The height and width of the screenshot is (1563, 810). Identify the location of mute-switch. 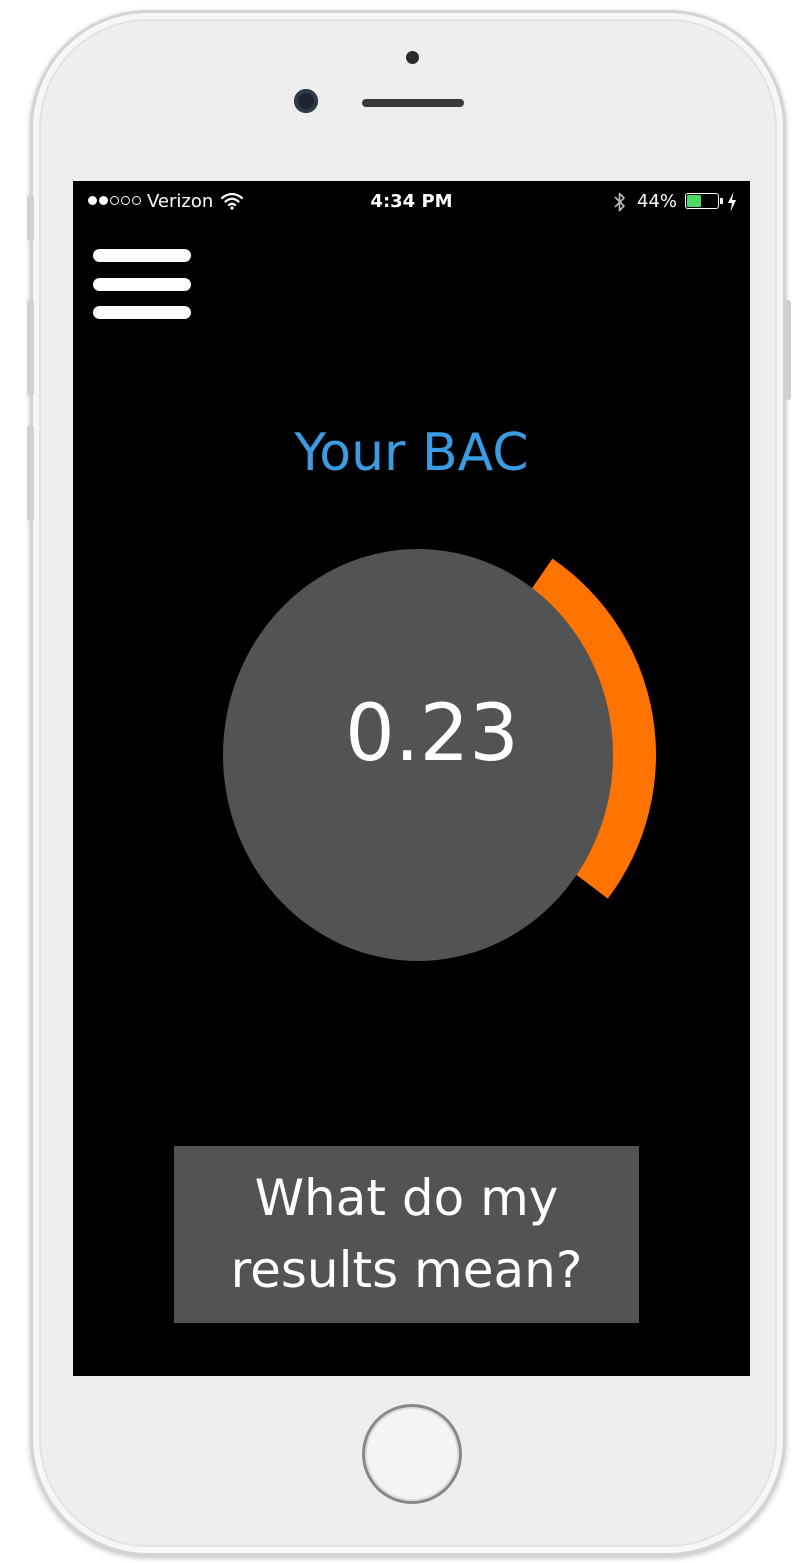
(30, 218).